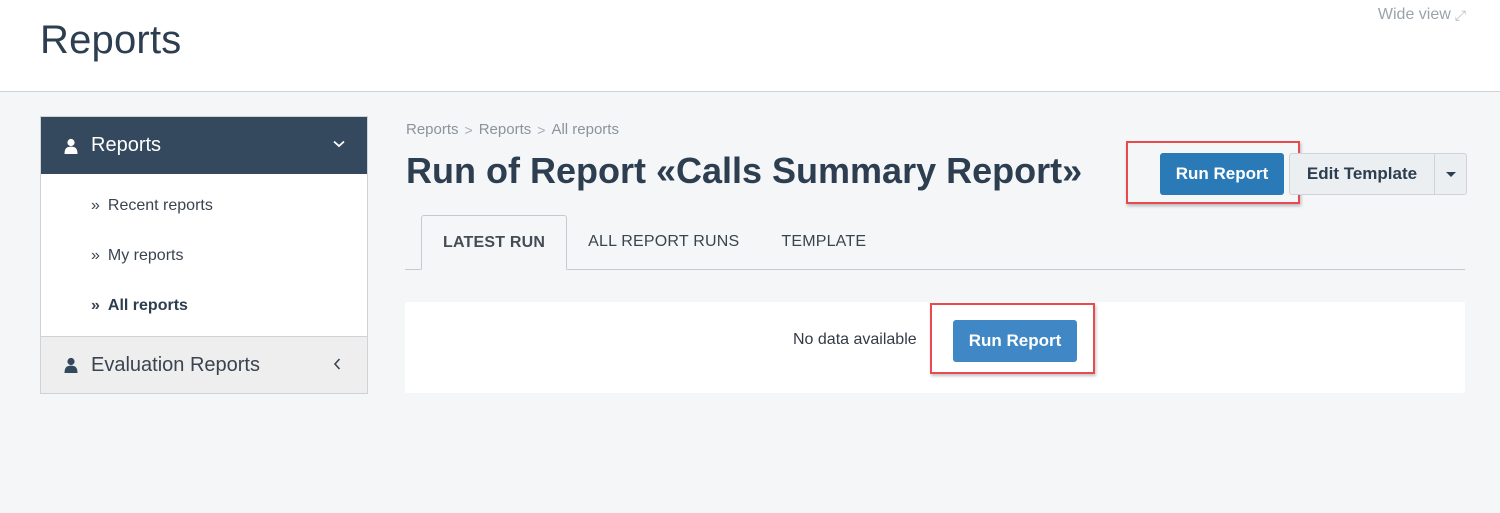 This screenshot has height=513, width=1500. Describe the element at coordinates (1460, 14) in the screenshot. I see `expand-icon: ⤢` at that location.